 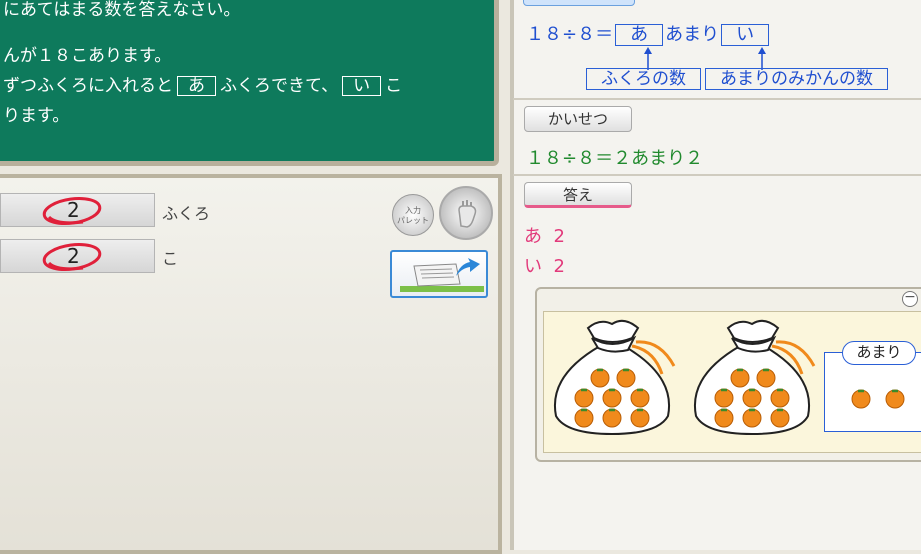 I want to click on question-line-3: ずつふくろに入れるとあふくろできて、いこ, so click(x=202, y=83).